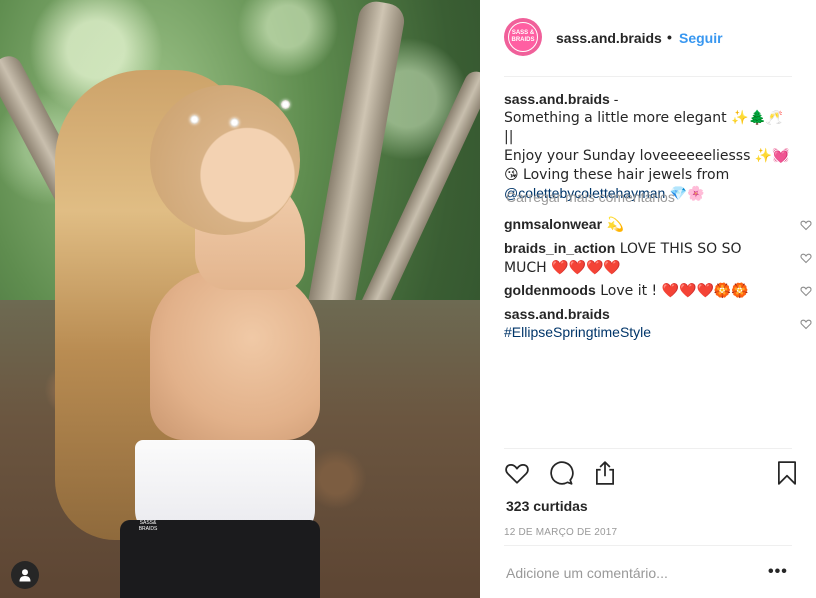 The width and height of the screenshot is (816, 598). Describe the element at coordinates (148, 529) in the screenshot. I see `watermark-bottom: BRAIDS` at that location.